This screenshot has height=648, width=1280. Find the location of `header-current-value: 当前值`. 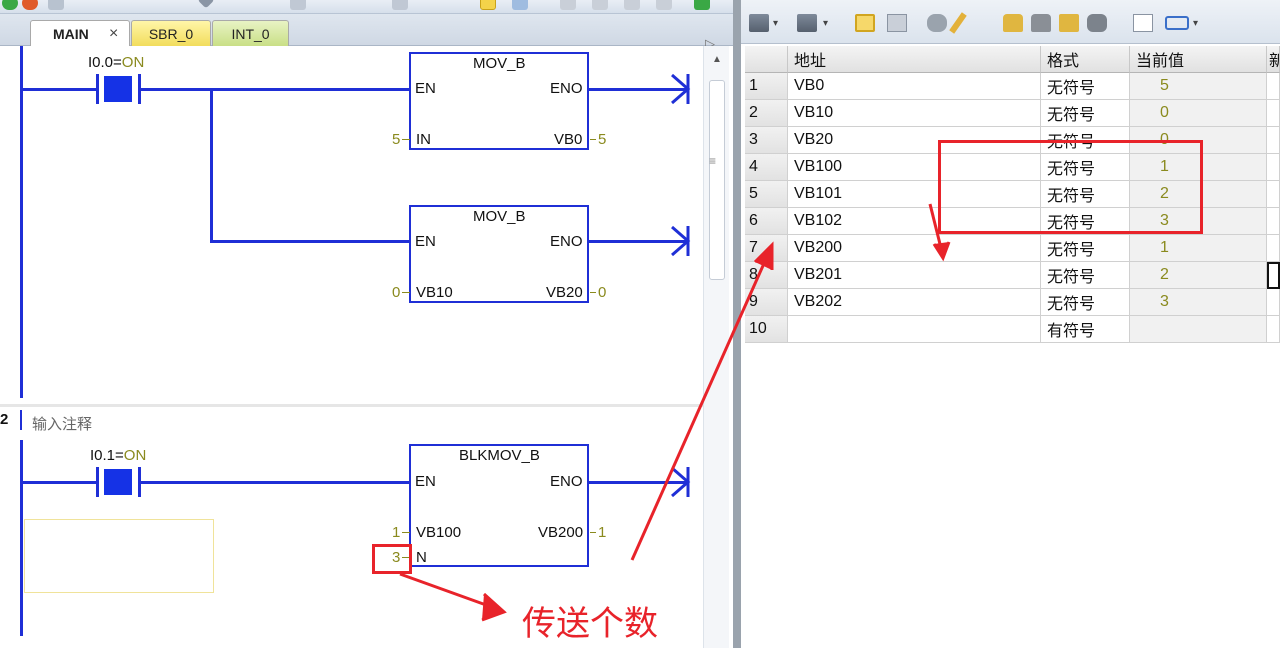

header-current-value: 当前值 is located at coordinates (1198, 59).